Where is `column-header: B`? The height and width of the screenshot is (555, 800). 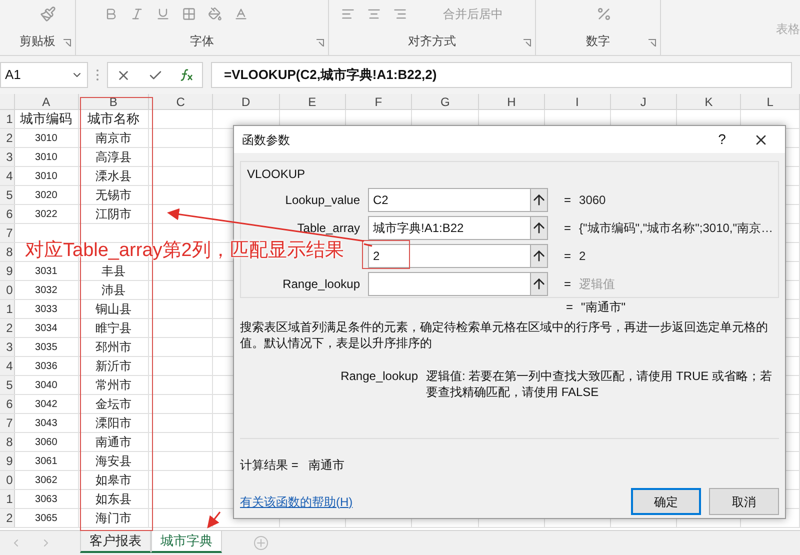 column-header: B is located at coordinates (114, 101).